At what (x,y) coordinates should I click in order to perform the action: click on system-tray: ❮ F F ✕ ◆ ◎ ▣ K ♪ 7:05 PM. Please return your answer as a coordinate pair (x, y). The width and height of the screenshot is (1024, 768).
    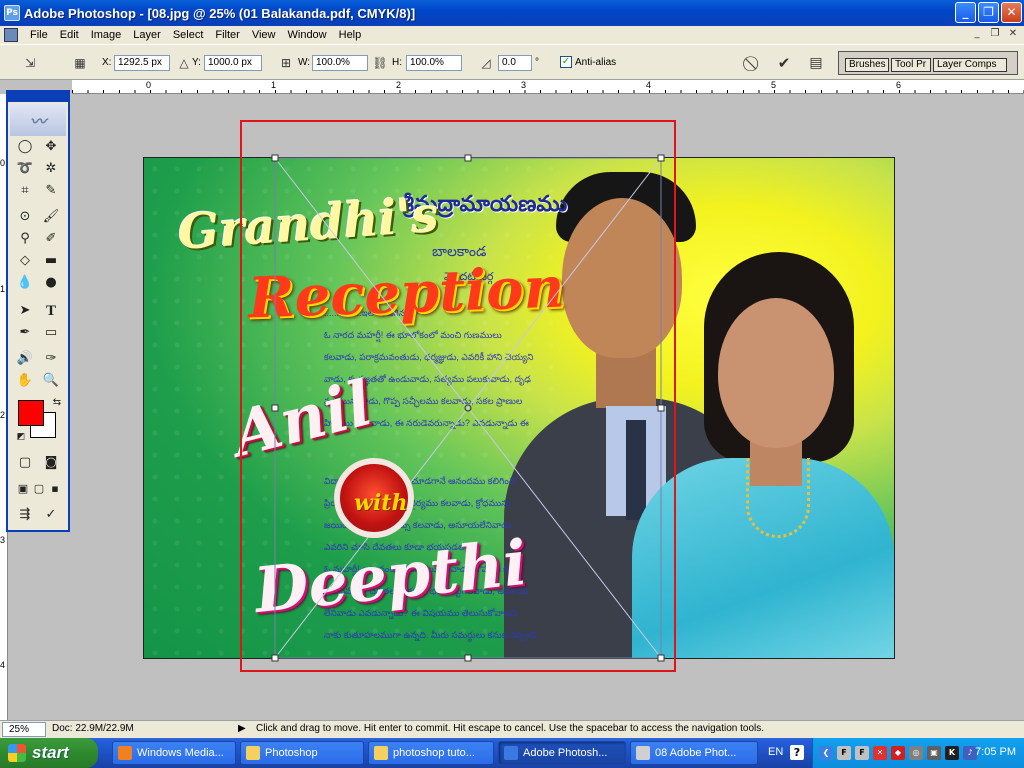
    Looking at the image, I should click on (918, 753).